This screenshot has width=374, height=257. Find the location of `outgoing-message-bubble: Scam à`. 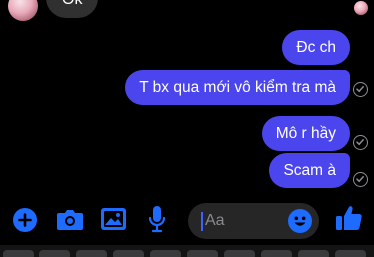

outgoing-message-bubble: Scam à is located at coordinates (309, 170).